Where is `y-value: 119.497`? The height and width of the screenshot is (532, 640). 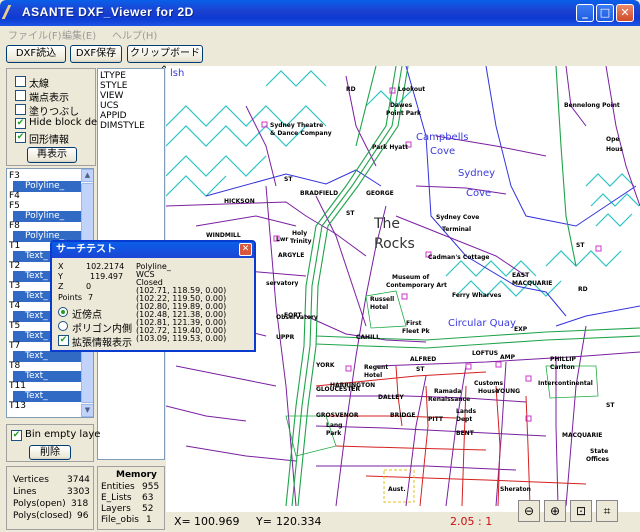 y-value: 119.497 is located at coordinates (107, 276).